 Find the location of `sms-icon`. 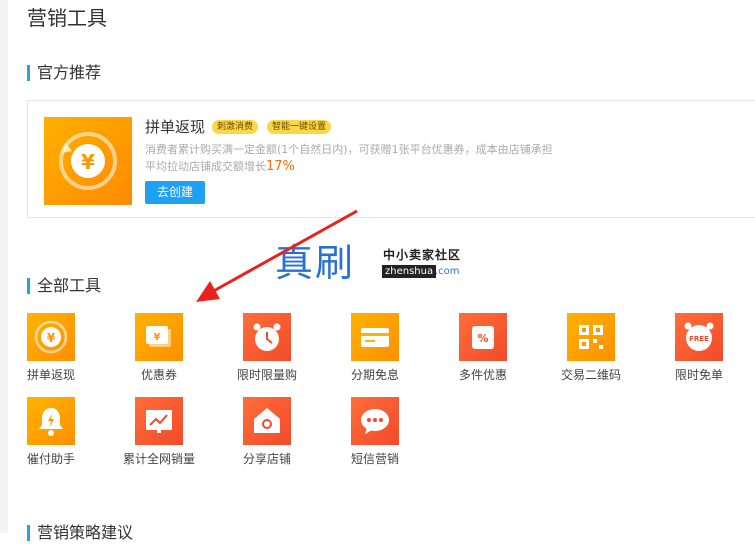

sms-icon is located at coordinates (375, 421).